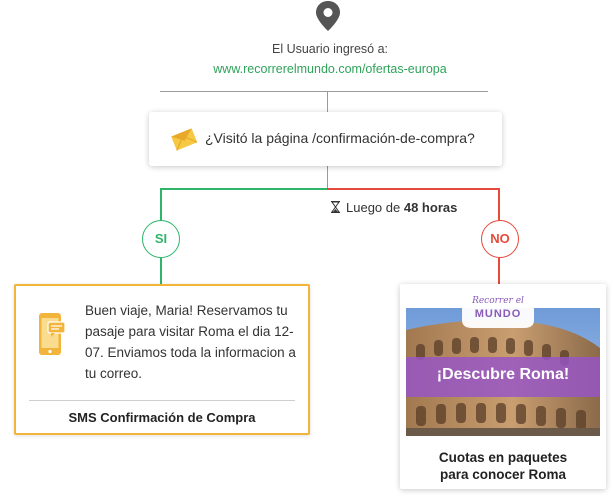 This screenshot has width=613, height=500. Describe the element at coordinates (184, 139) in the screenshot. I see `email-envelope-icon` at that location.